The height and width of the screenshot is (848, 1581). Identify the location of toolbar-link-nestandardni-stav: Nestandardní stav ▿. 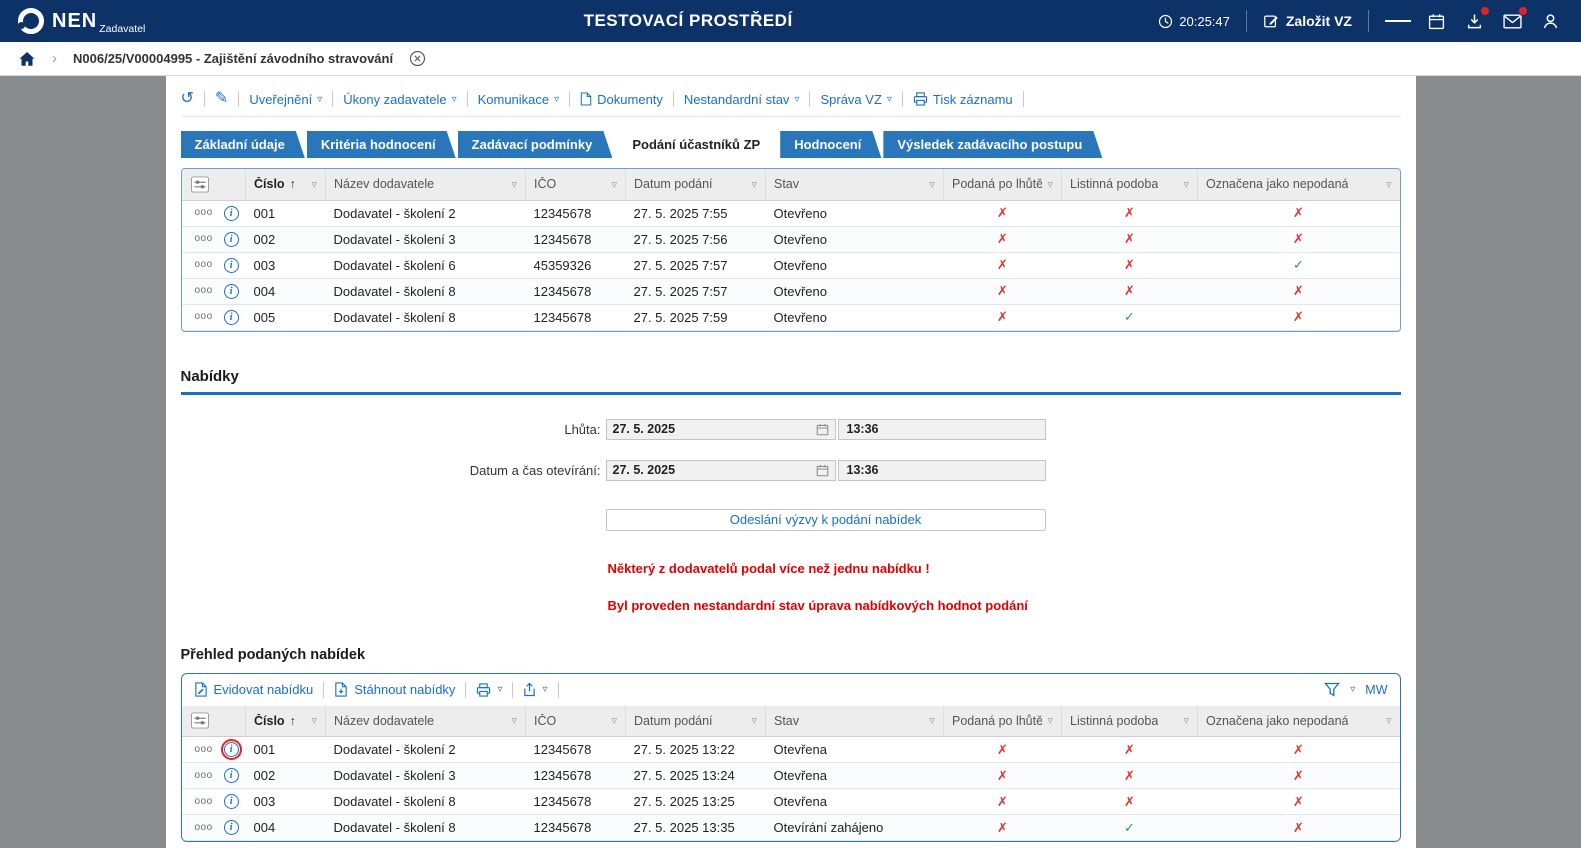
(742, 99).